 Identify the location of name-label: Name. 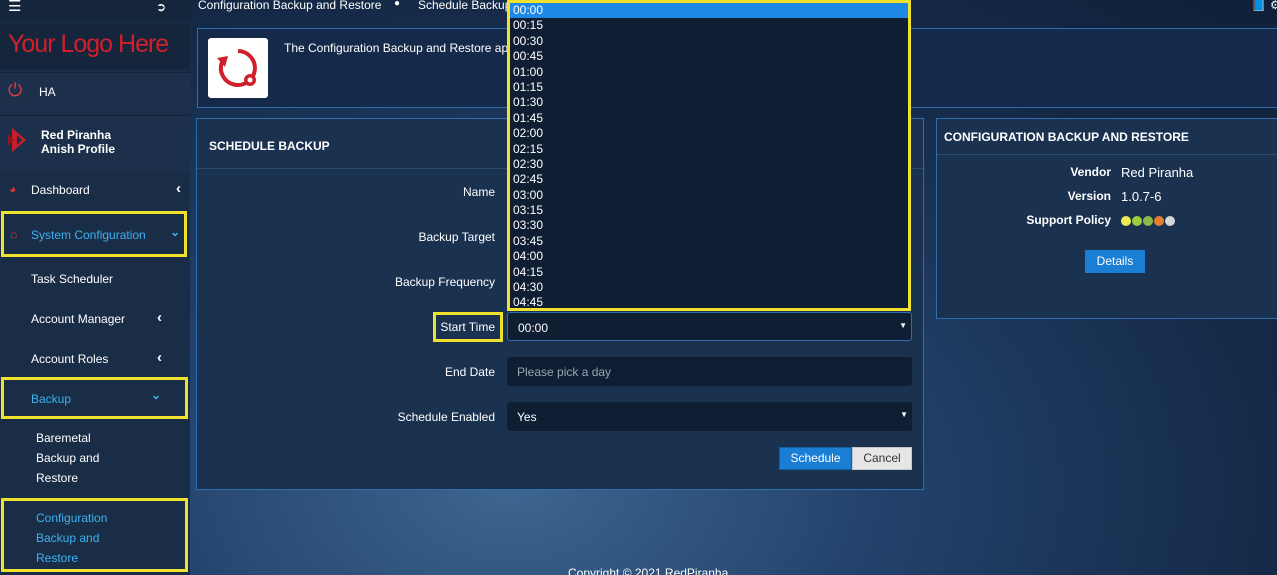
(478, 192).